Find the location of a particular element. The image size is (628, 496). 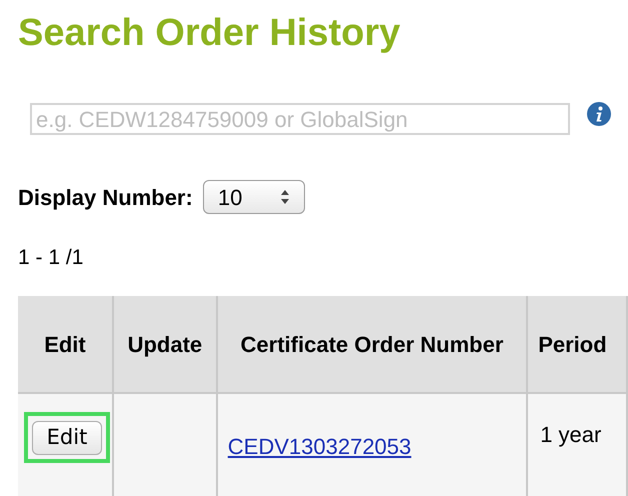

display-number-select: 10 is located at coordinates (253, 197).